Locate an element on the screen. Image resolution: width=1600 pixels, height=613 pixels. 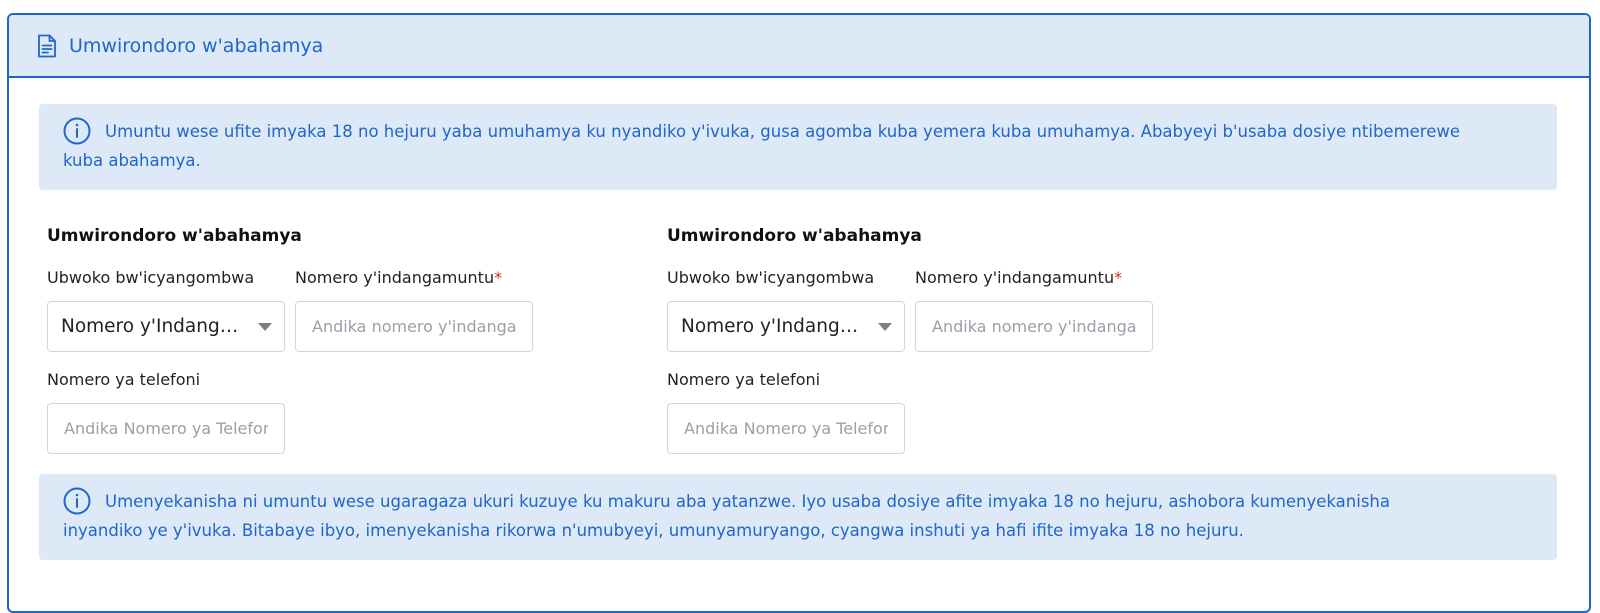
witness-1-phone-label: Nomero ya telefoni is located at coordinates (124, 379).